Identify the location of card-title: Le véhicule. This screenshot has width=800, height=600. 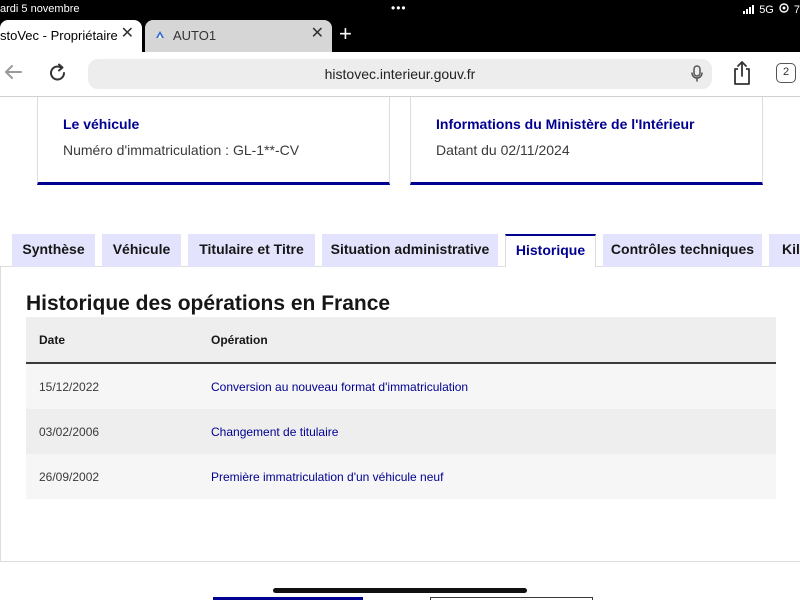
(101, 124).